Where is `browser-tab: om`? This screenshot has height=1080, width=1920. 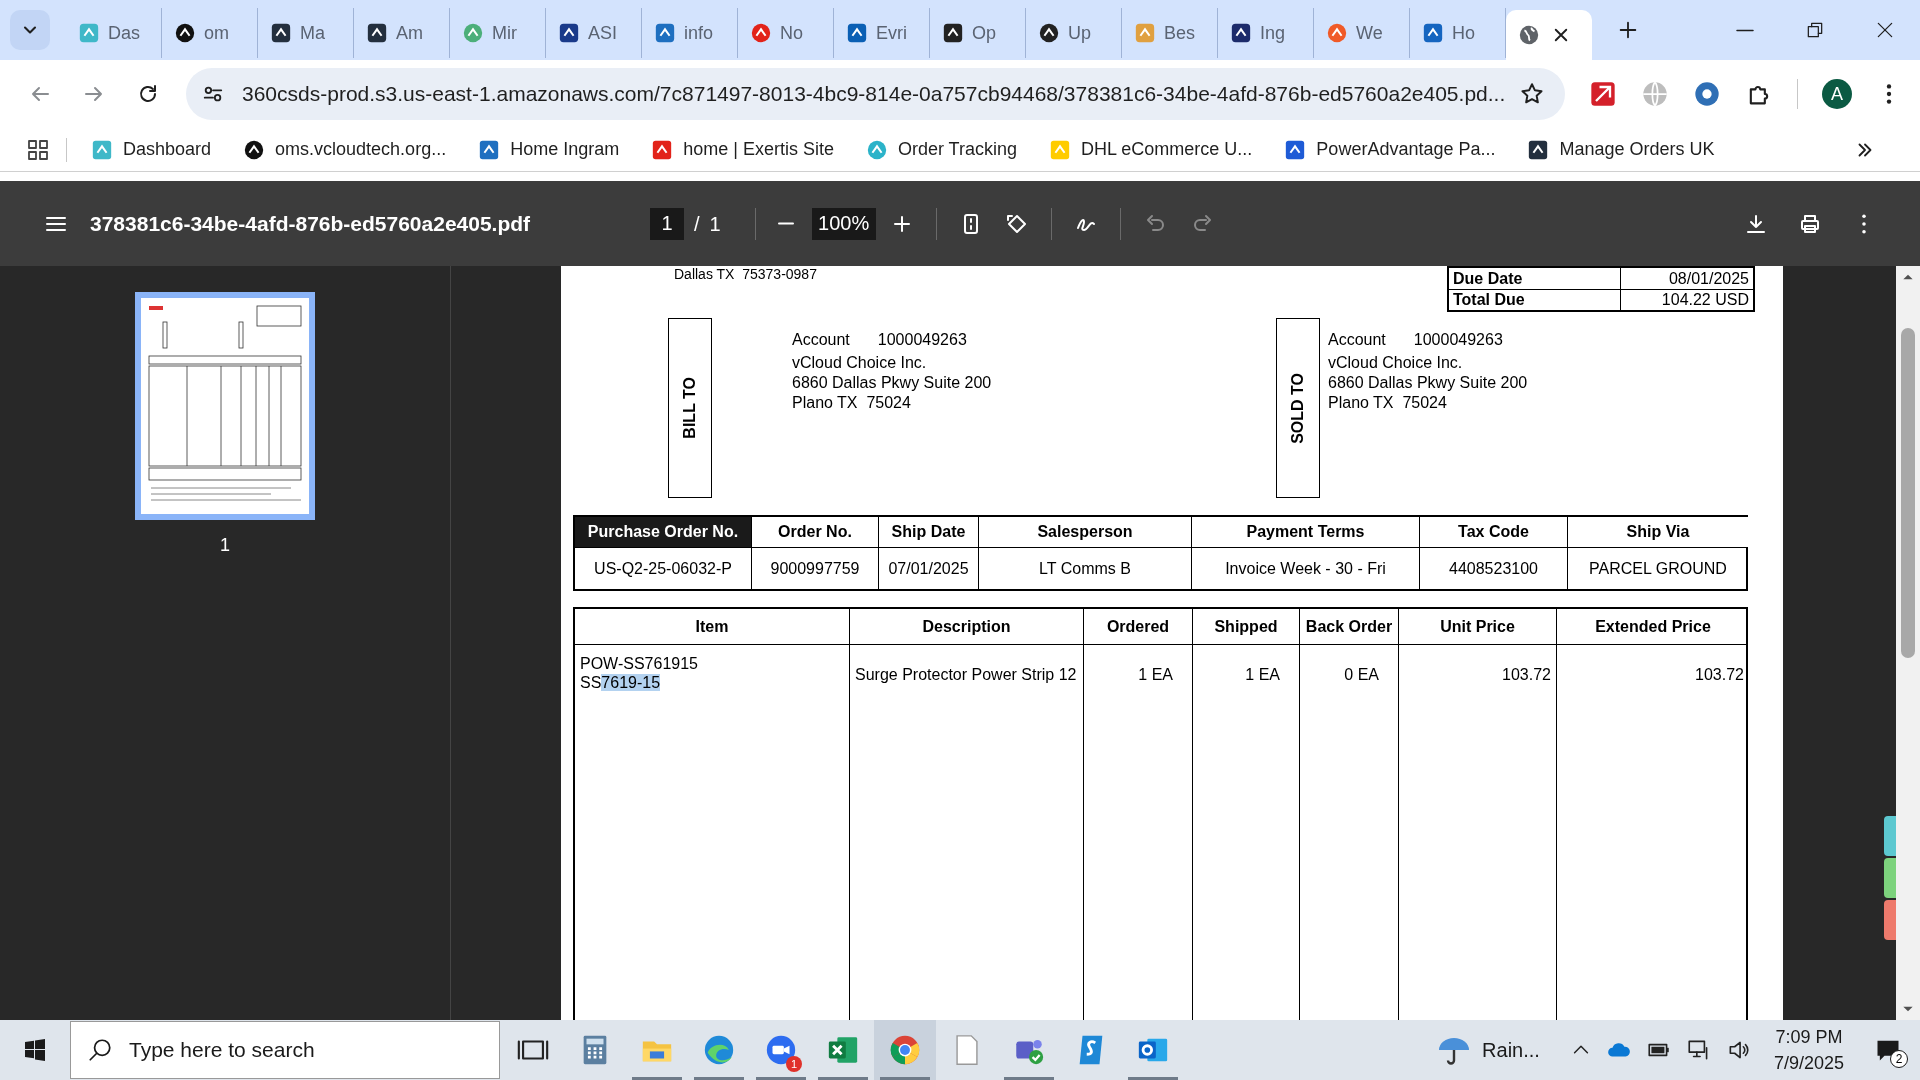 browser-tab: om is located at coordinates (210, 33).